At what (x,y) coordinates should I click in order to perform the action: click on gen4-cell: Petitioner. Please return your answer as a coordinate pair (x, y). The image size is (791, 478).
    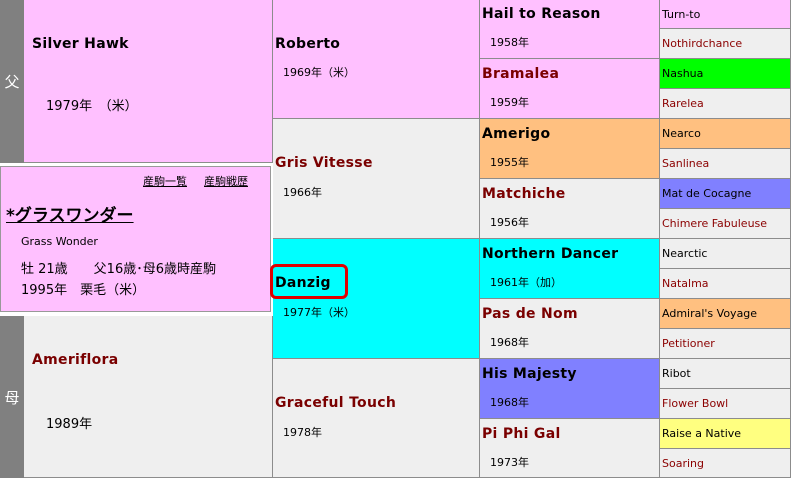
    Looking at the image, I should click on (725, 344).